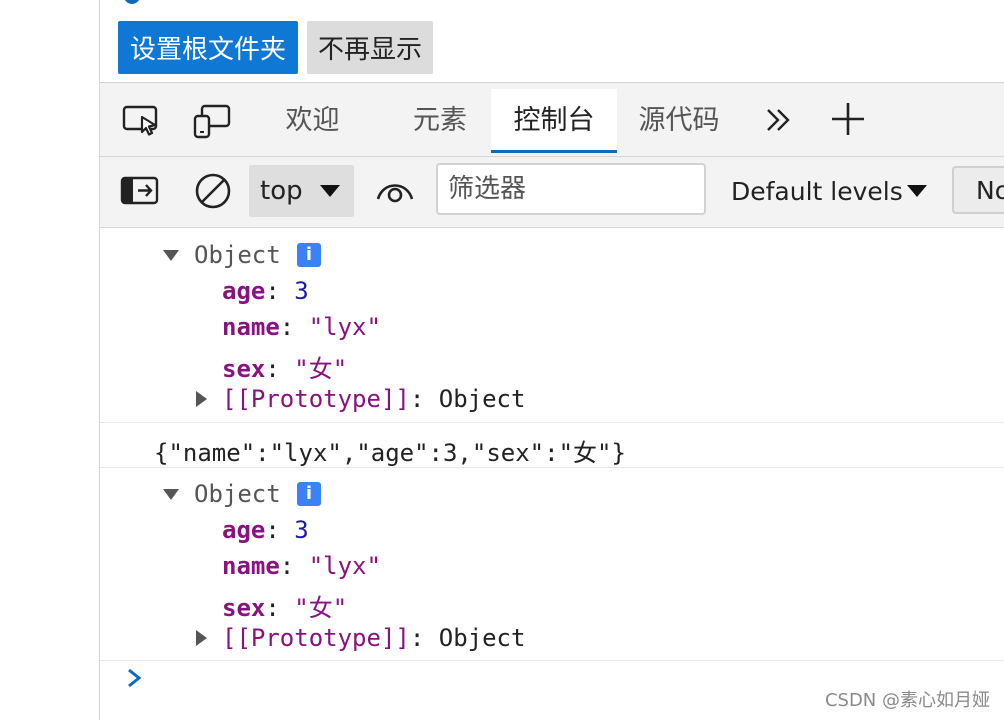 The image size is (1004, 720). I want to click on page-left-edge, so click(50, 360).